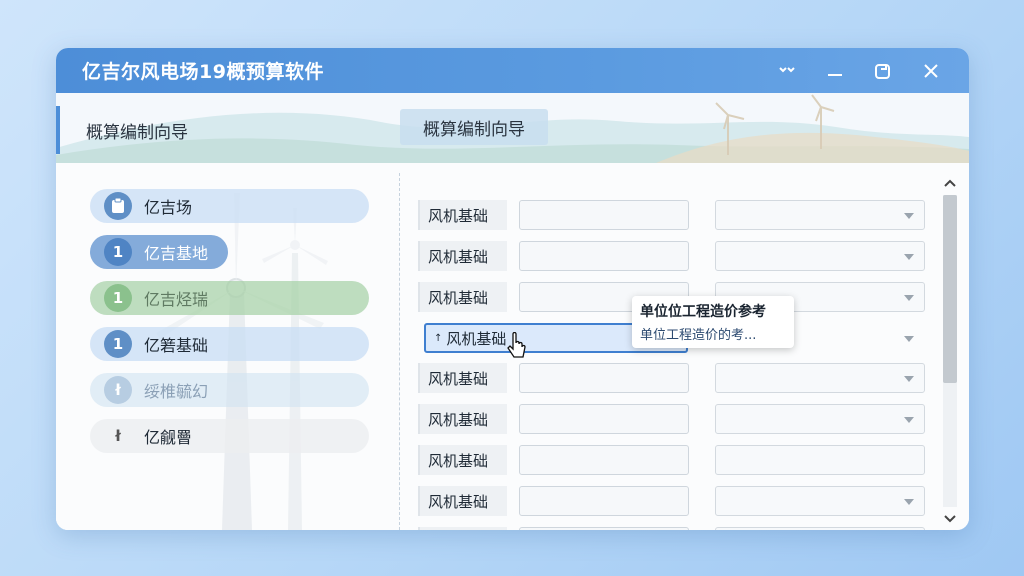 The width and height of the screenshot is (1024, 576). I want to click on tooltip-title: 单位位工程造价参考, so click(703, 312).